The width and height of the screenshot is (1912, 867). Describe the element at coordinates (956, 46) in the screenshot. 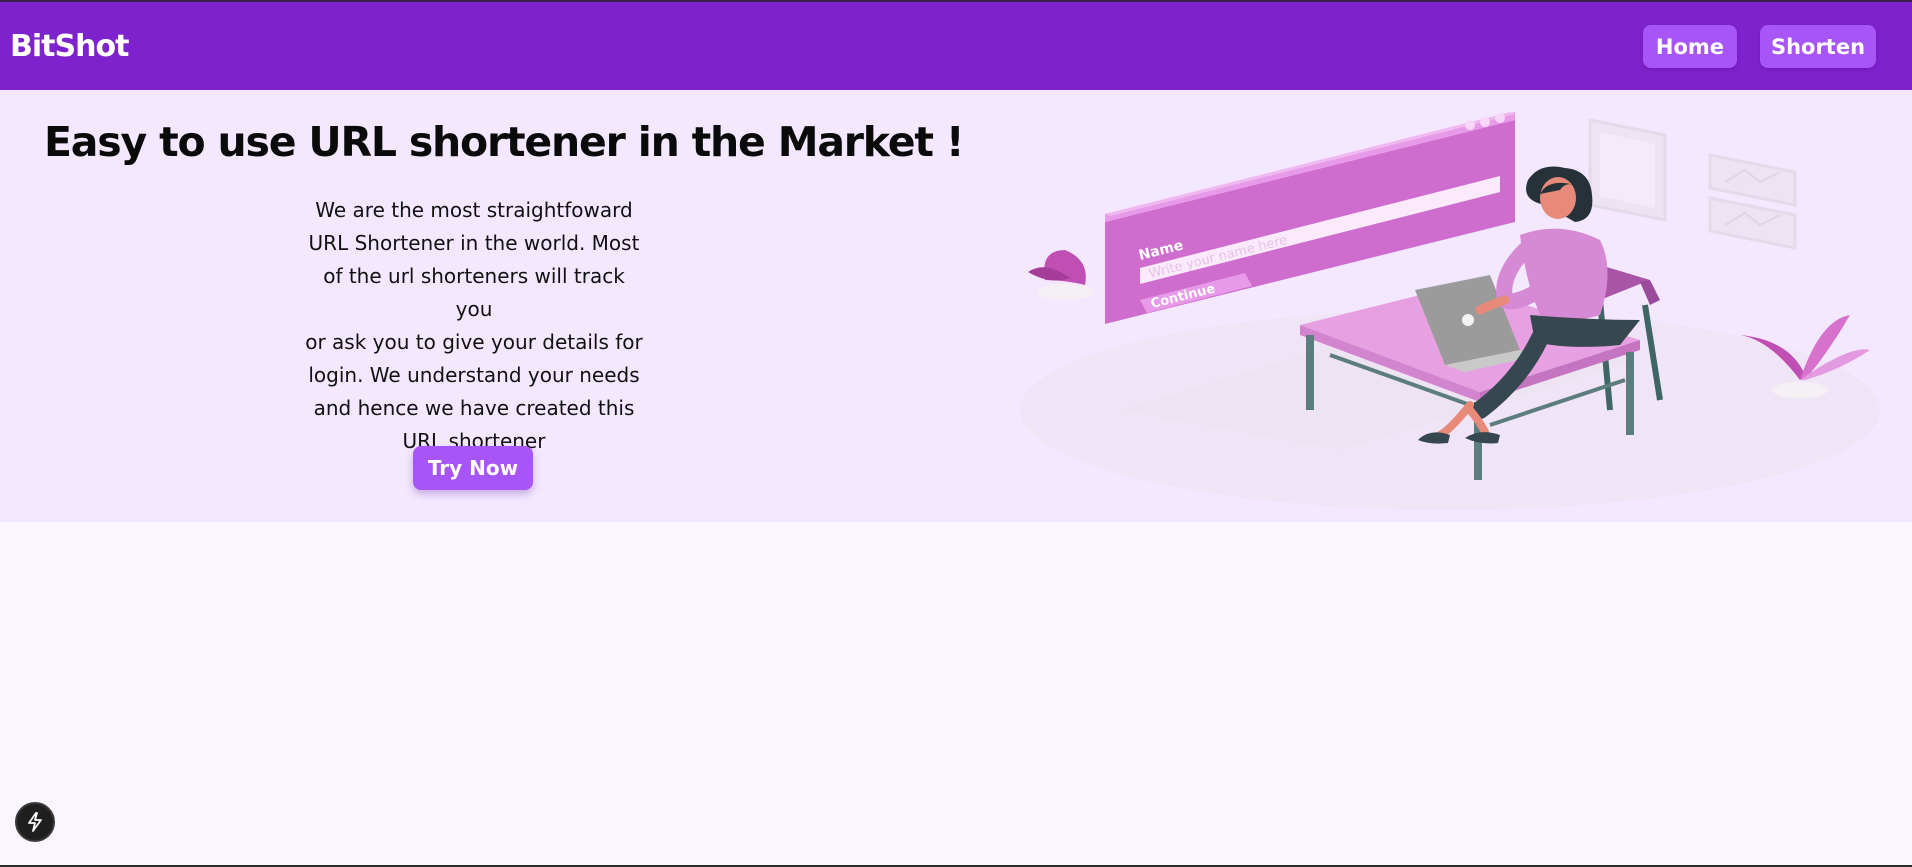

I see `navbar: BitShot Home Shorten` at that location.